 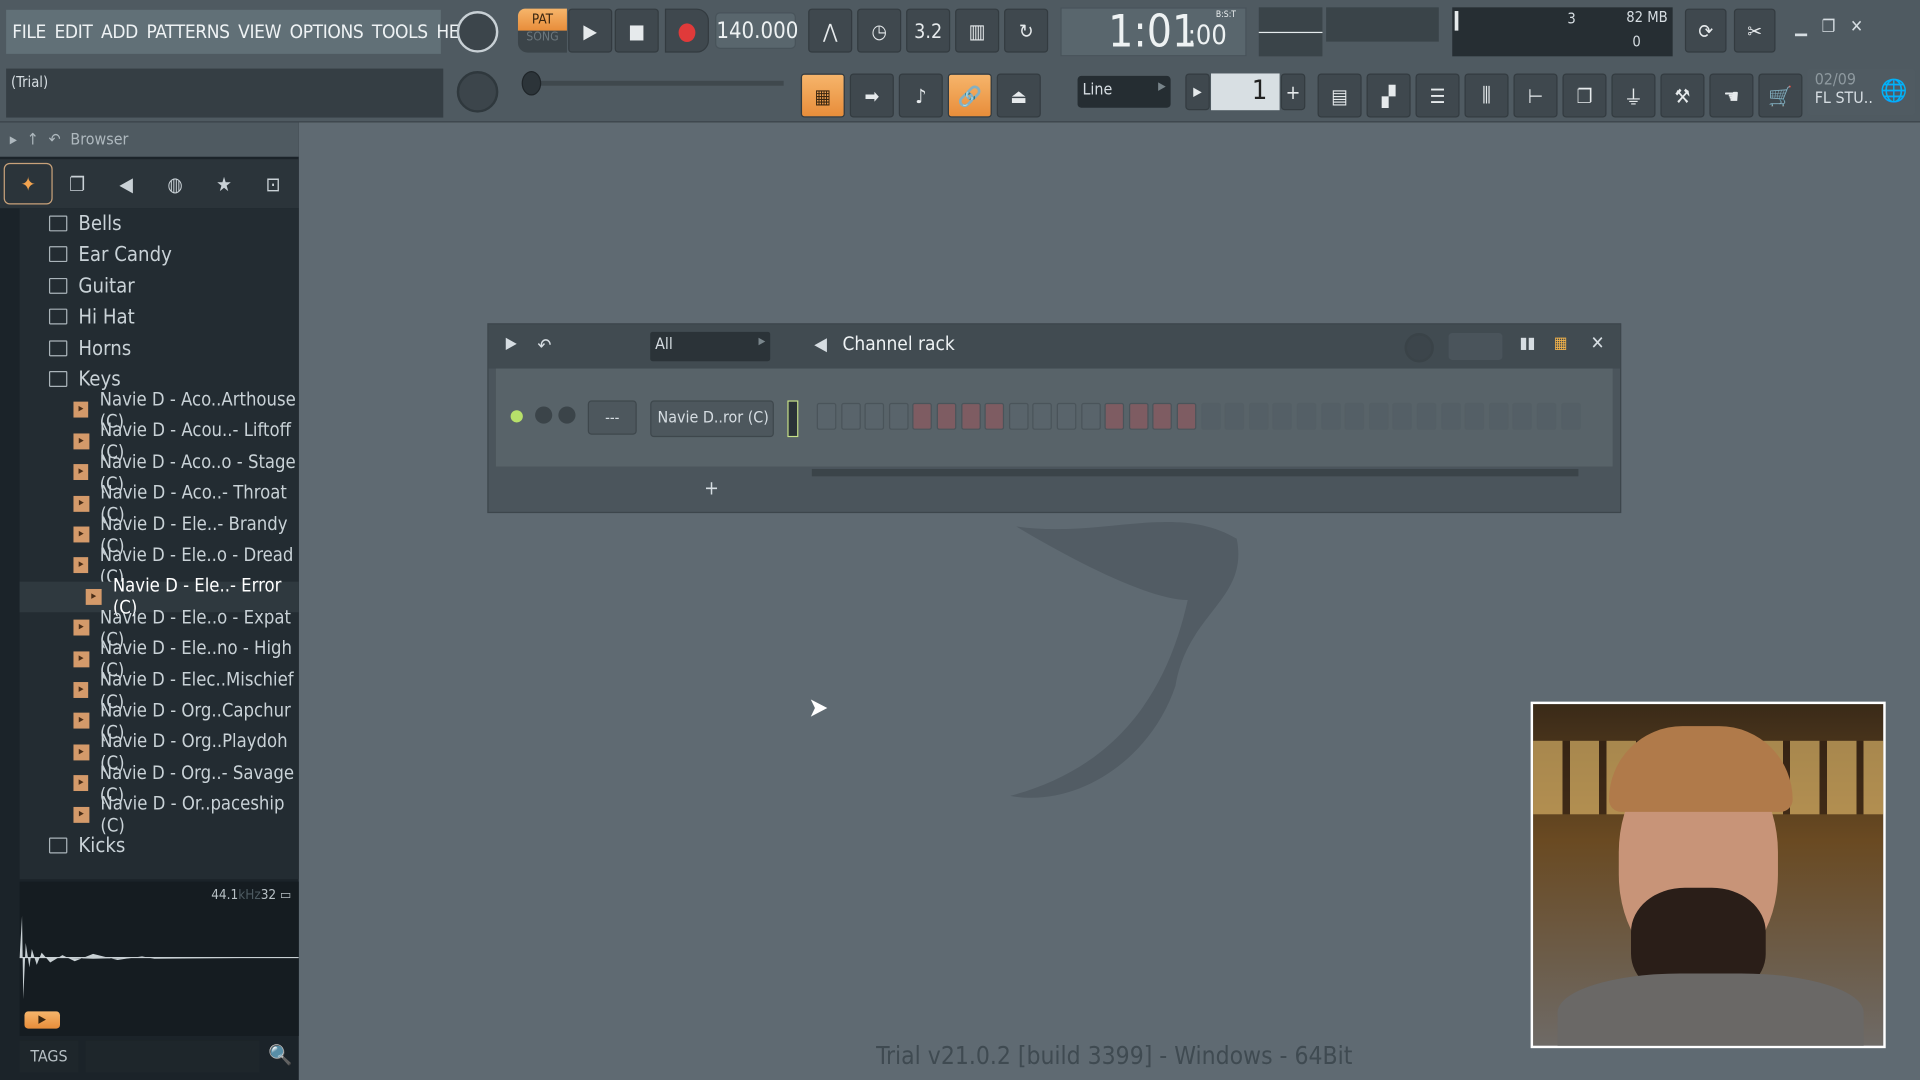 I want to click on step-sequencer-icon: ▦, so click(x=1561, y=343).